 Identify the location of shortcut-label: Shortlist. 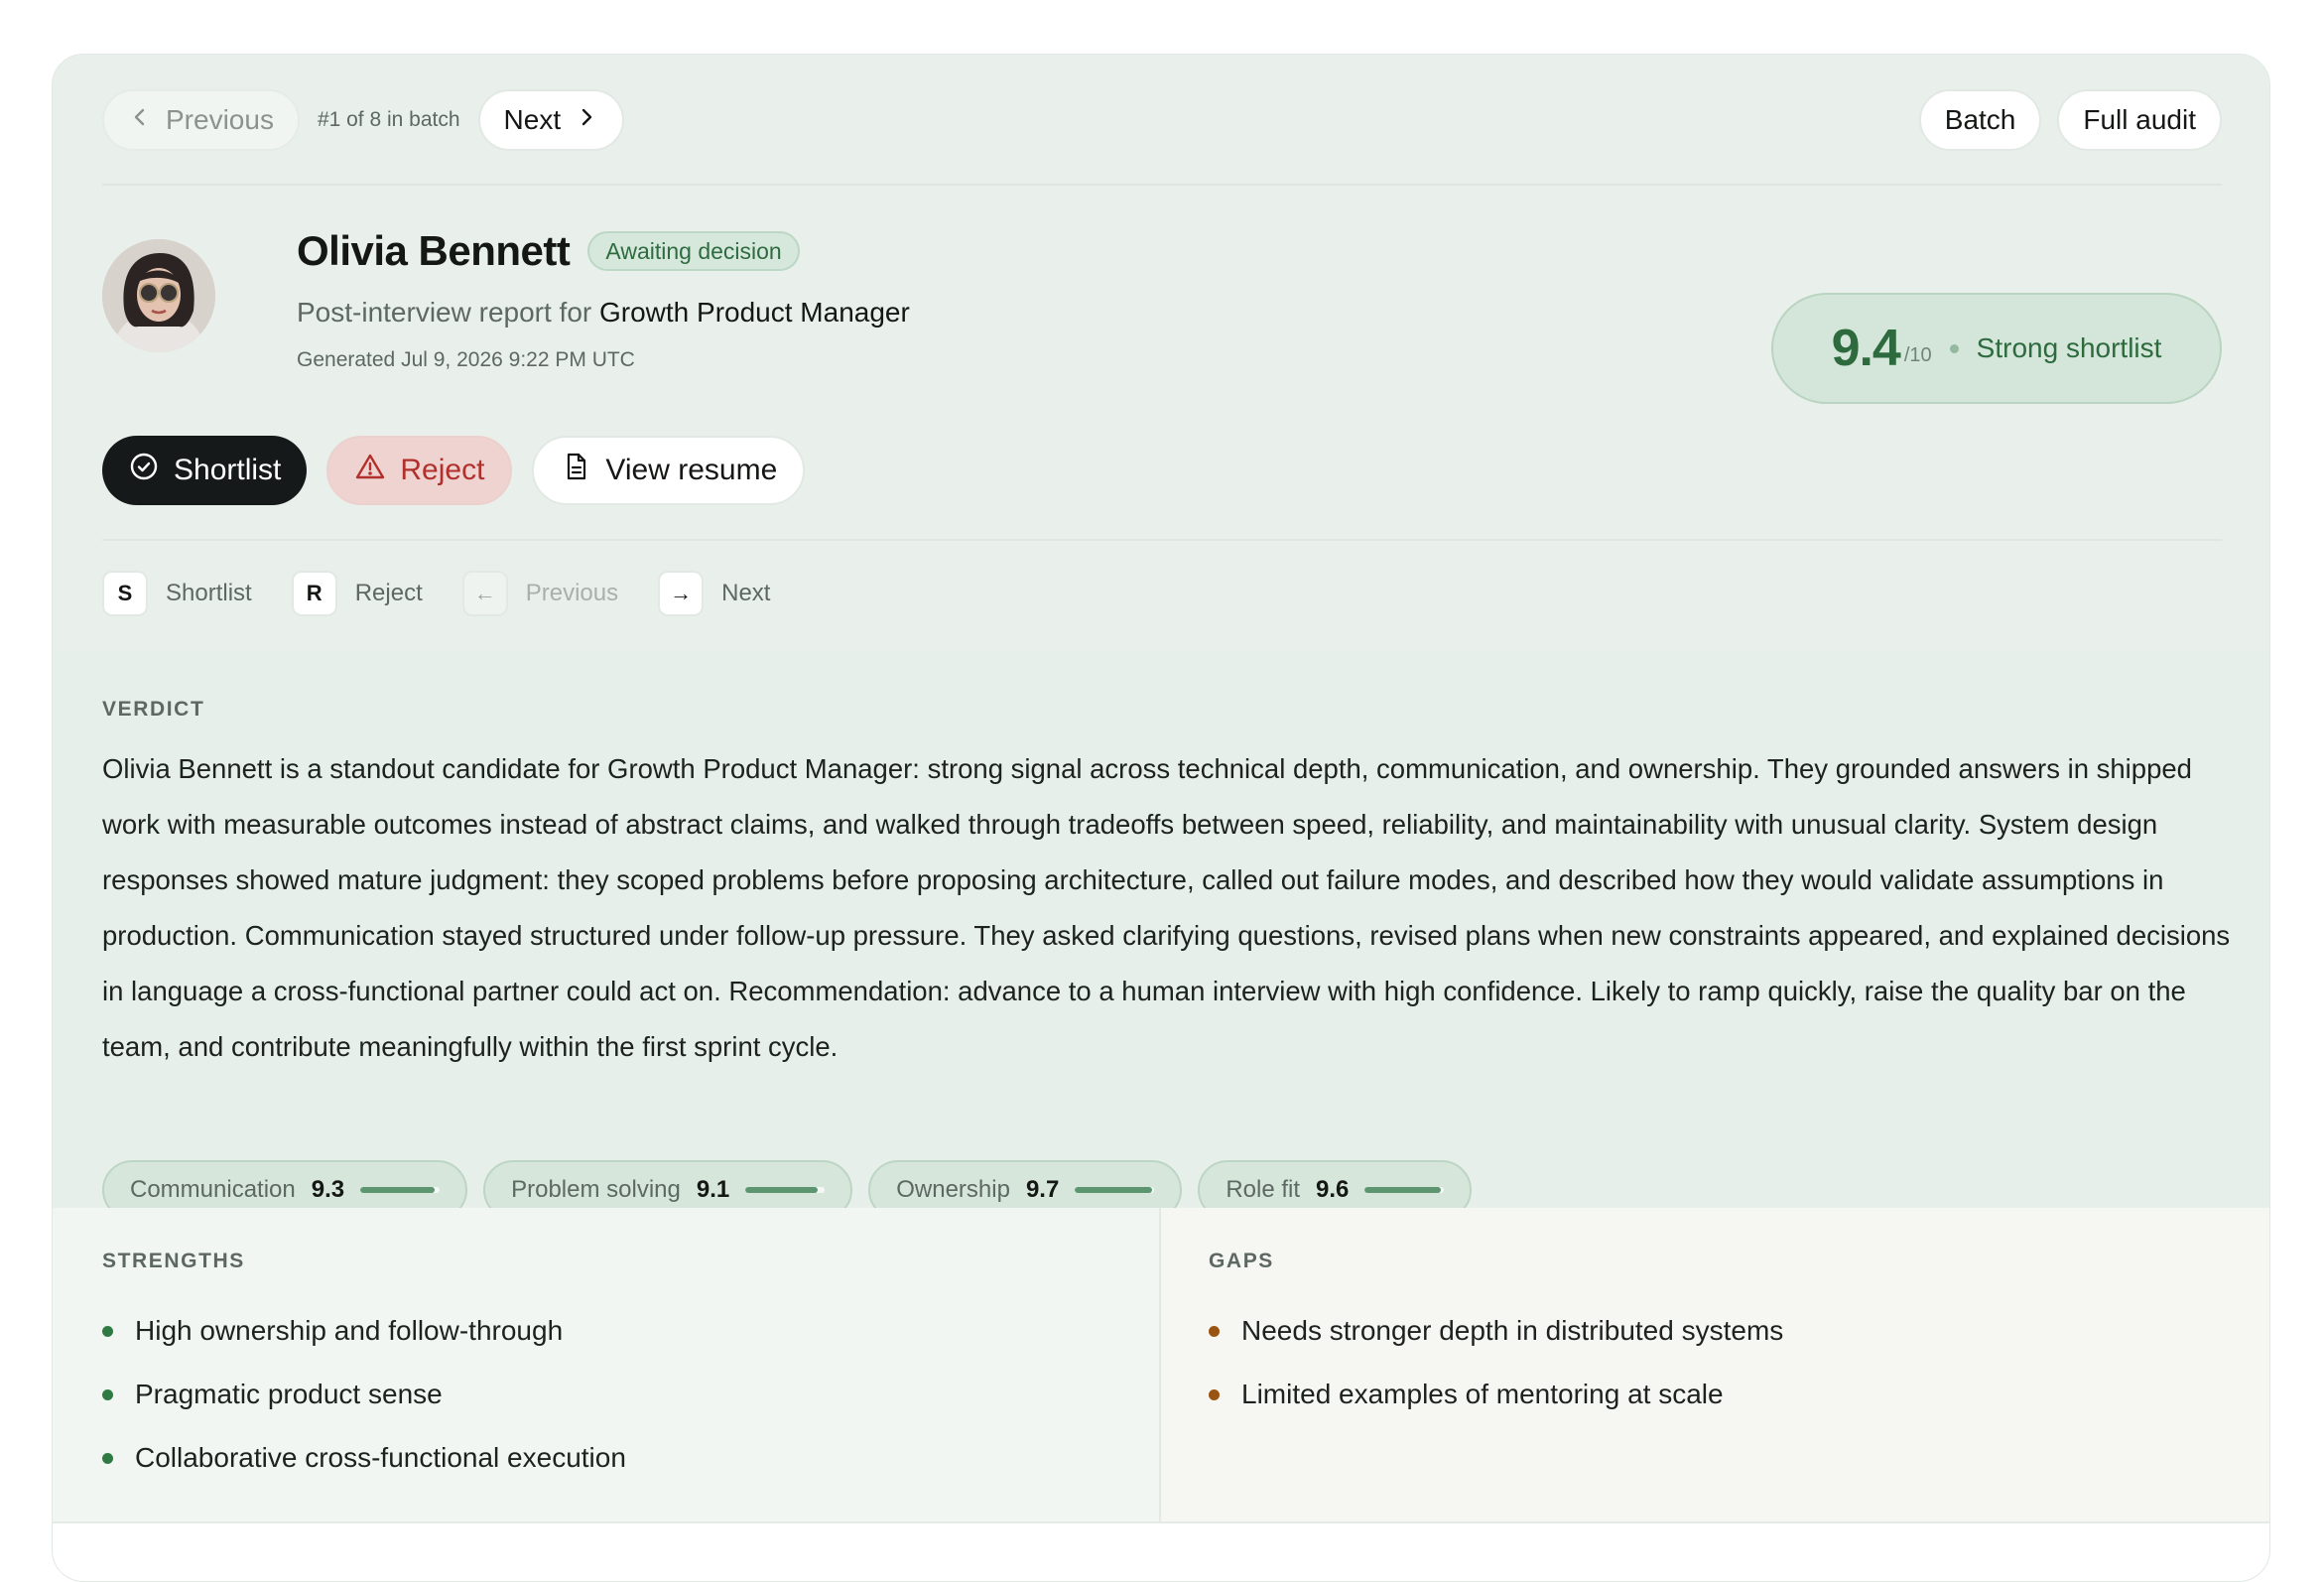
(209, 593).